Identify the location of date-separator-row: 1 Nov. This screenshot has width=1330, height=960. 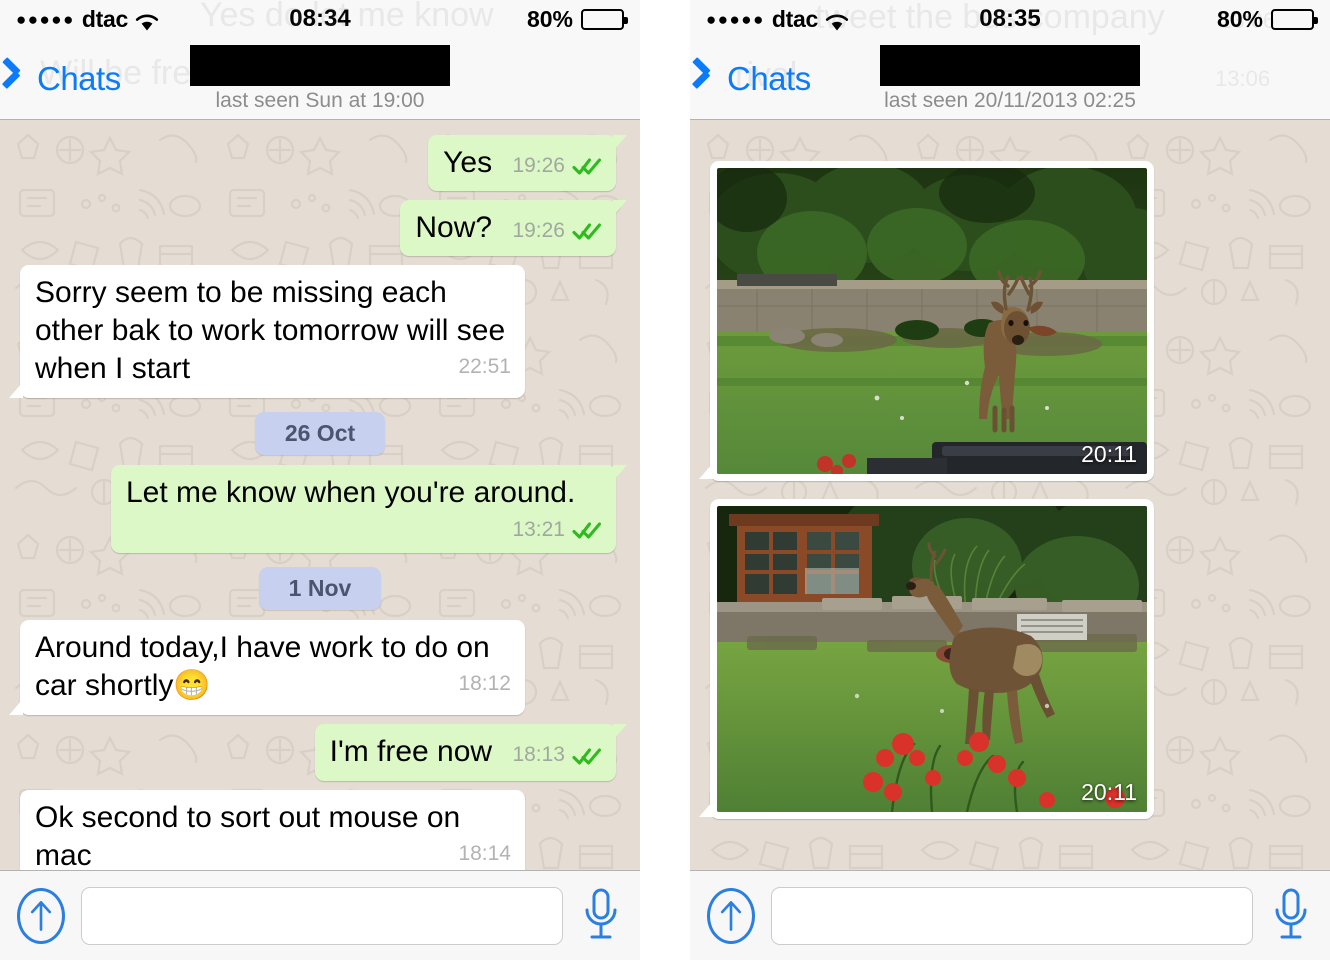
(320, 589).